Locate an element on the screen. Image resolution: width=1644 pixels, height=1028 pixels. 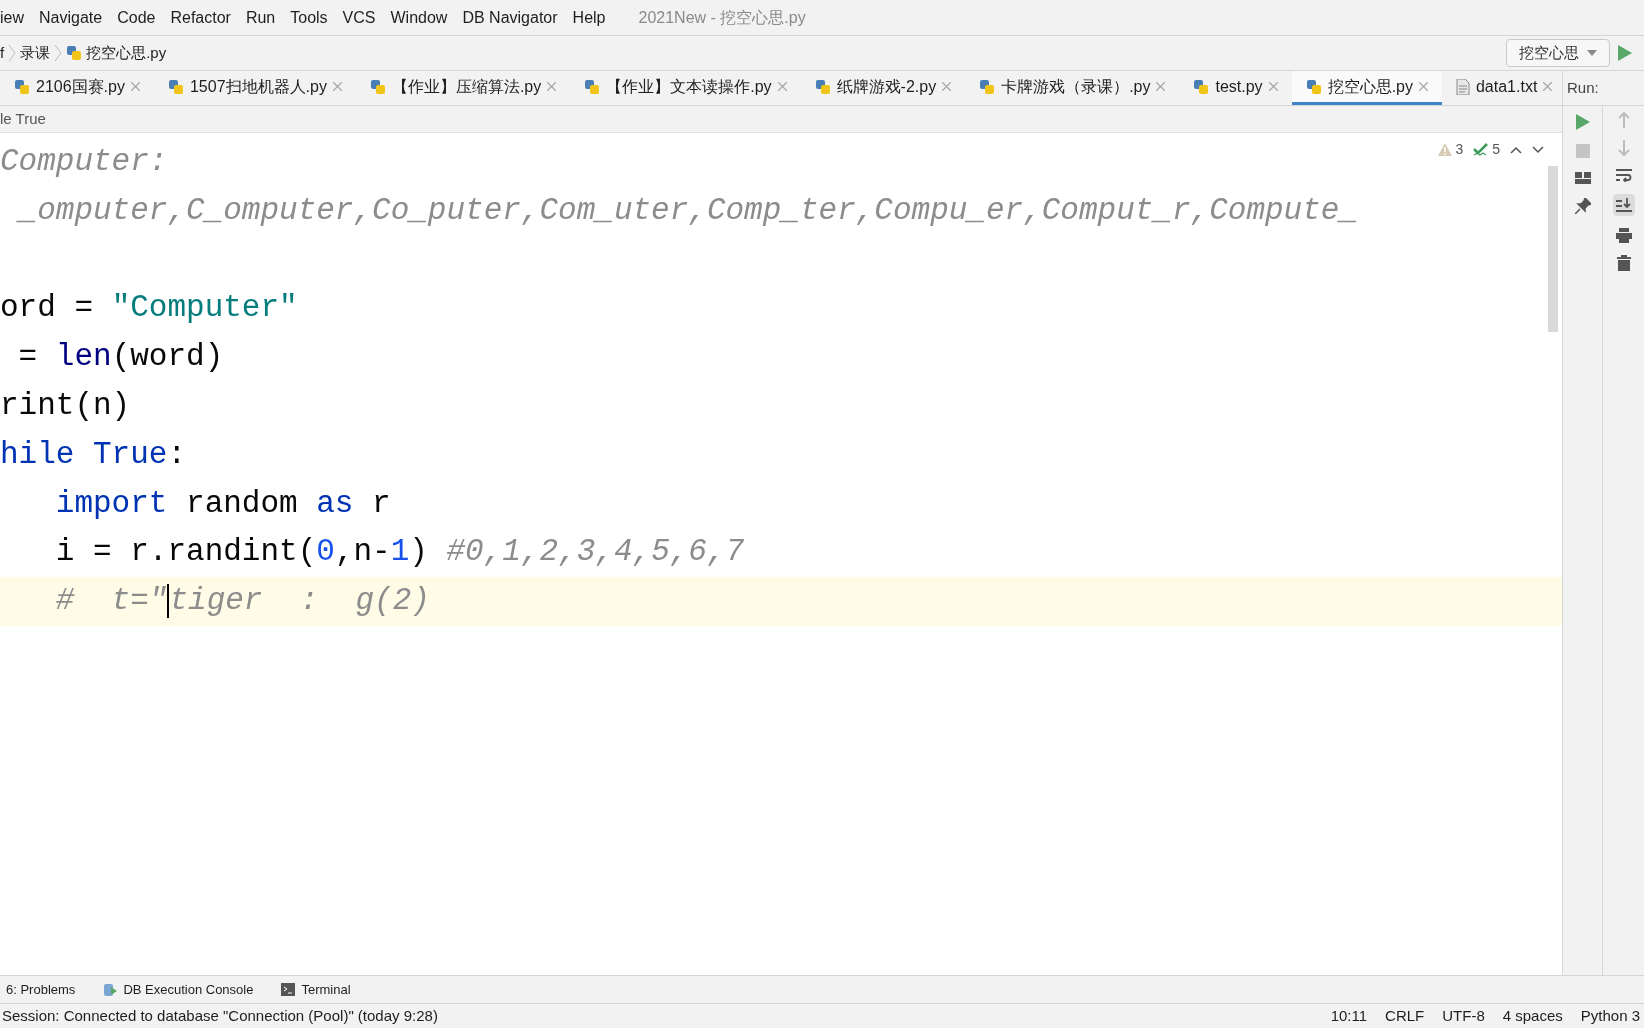
chevron-up-icon is located at coordinates (1516, 149).